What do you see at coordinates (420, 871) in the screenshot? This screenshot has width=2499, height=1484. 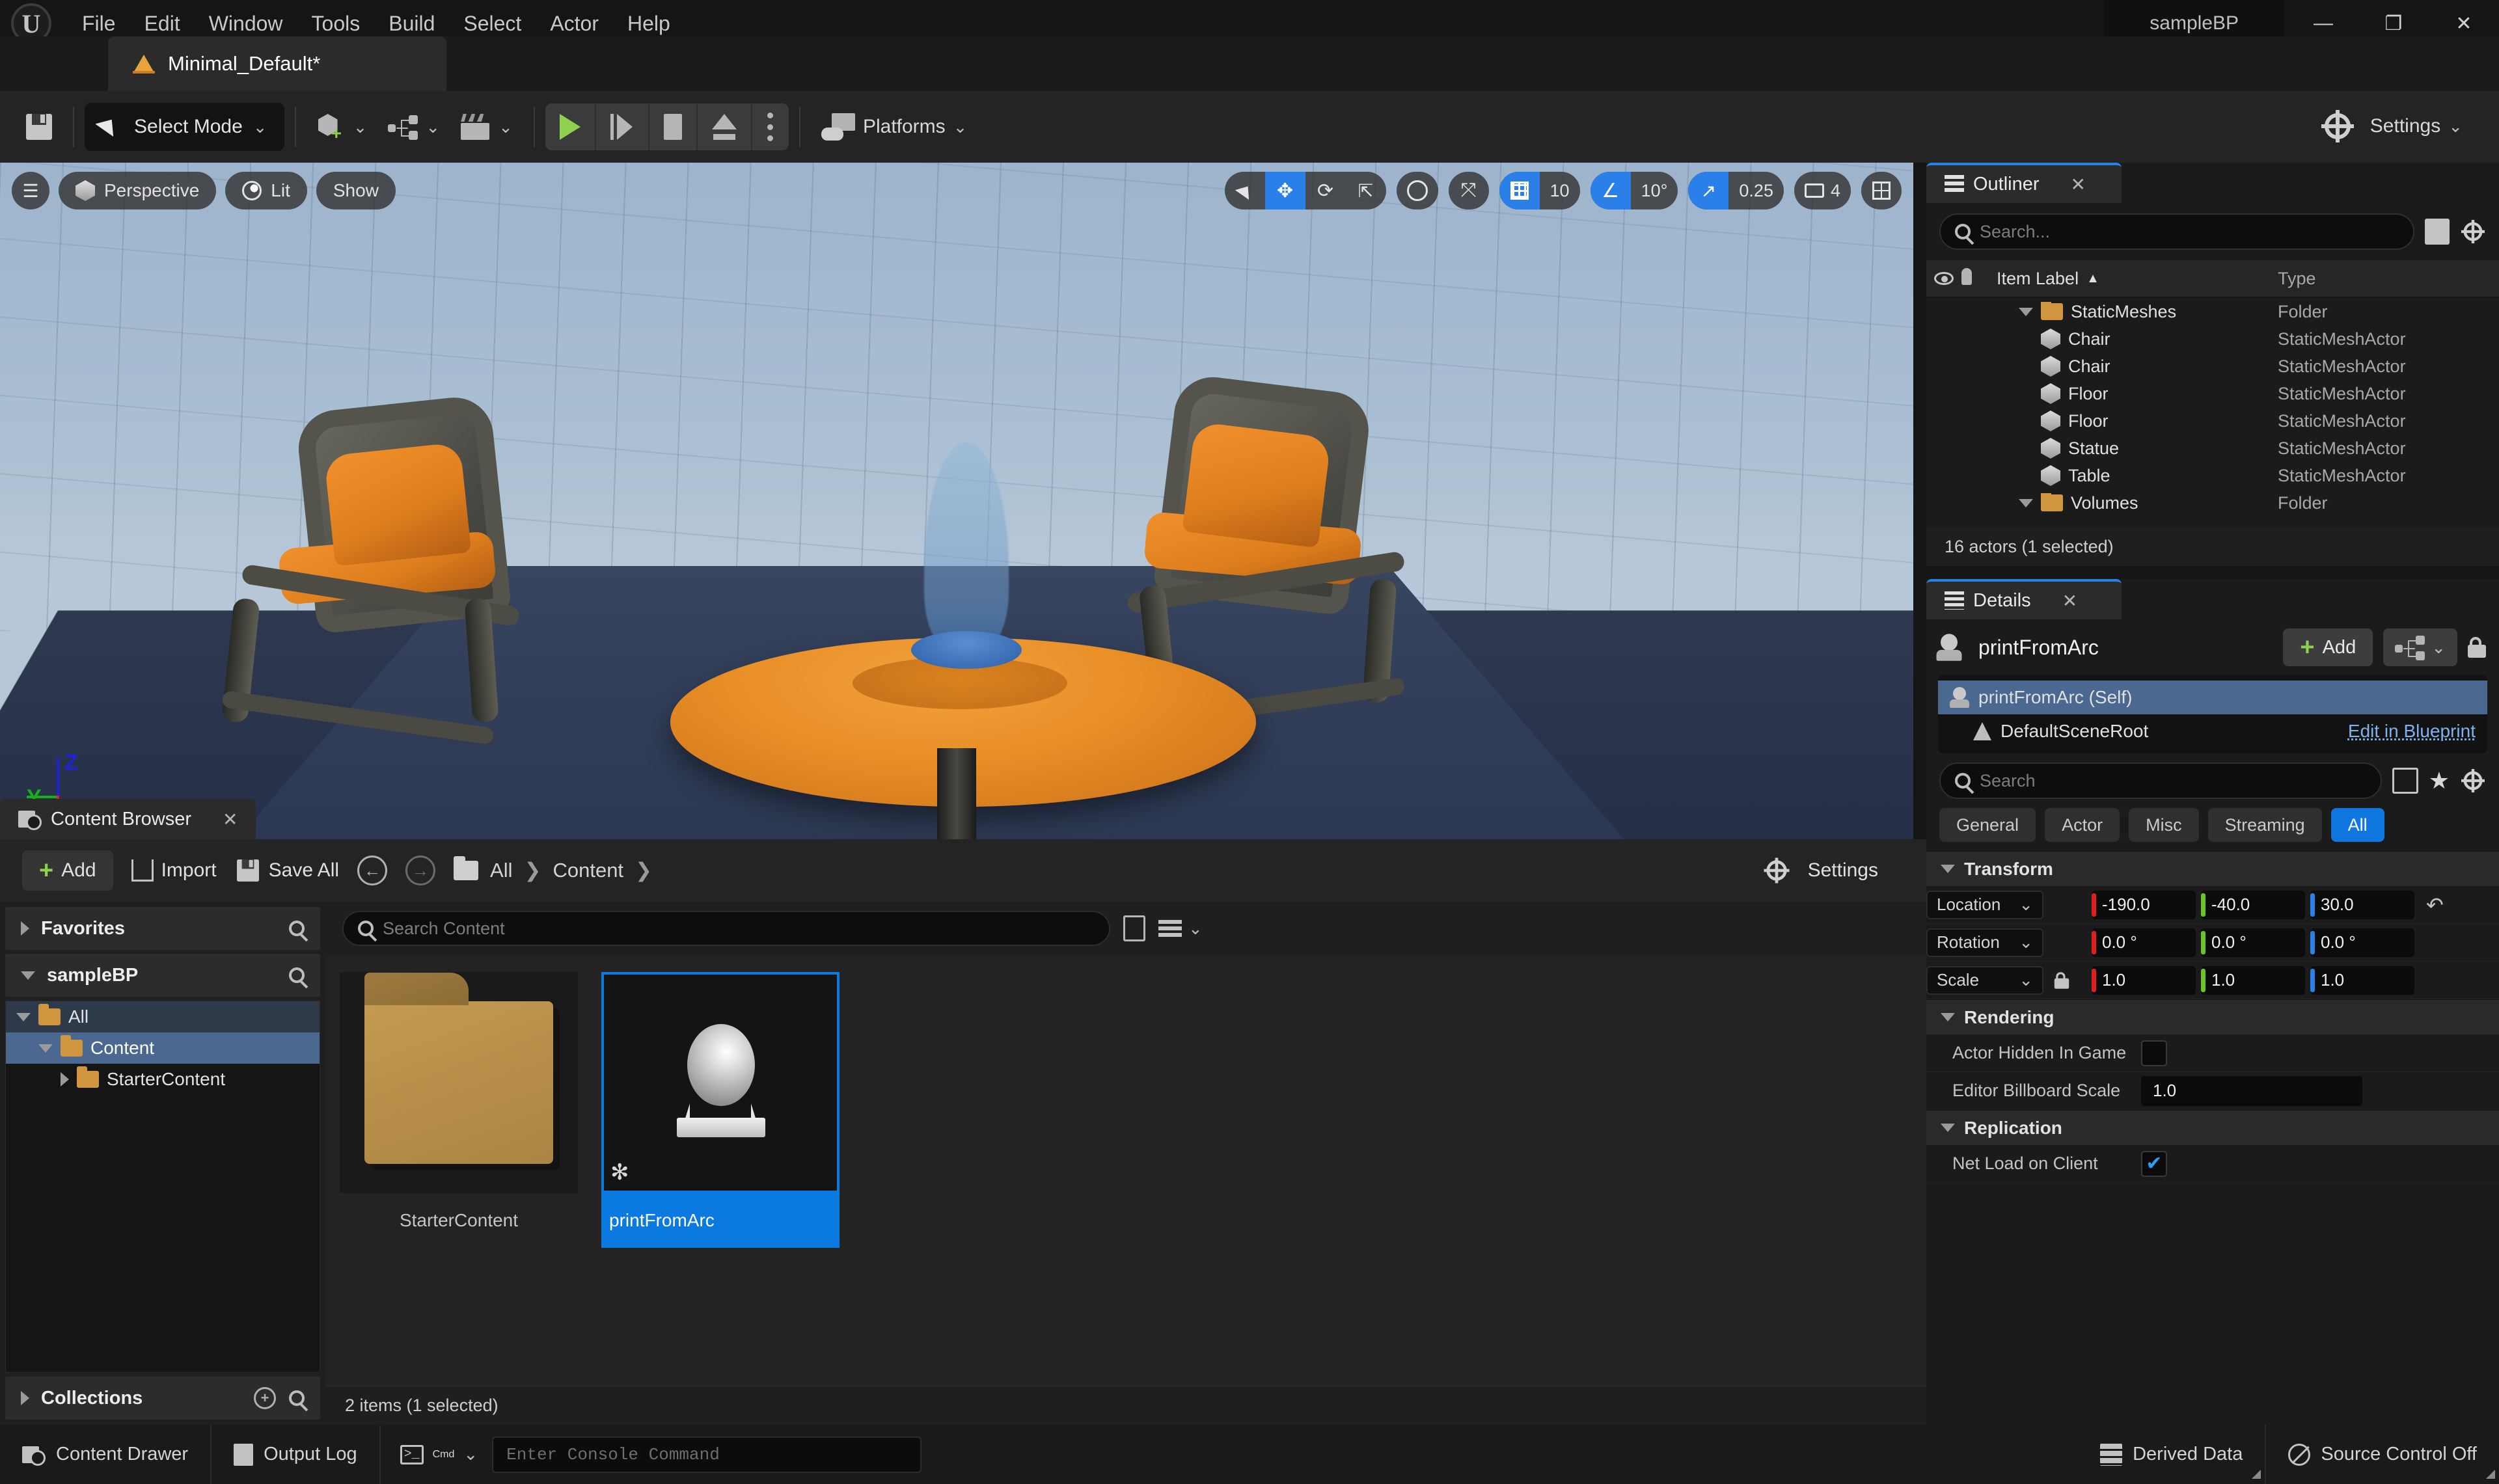 I see `content-forward-button: →` at bounding box center [420, 871].